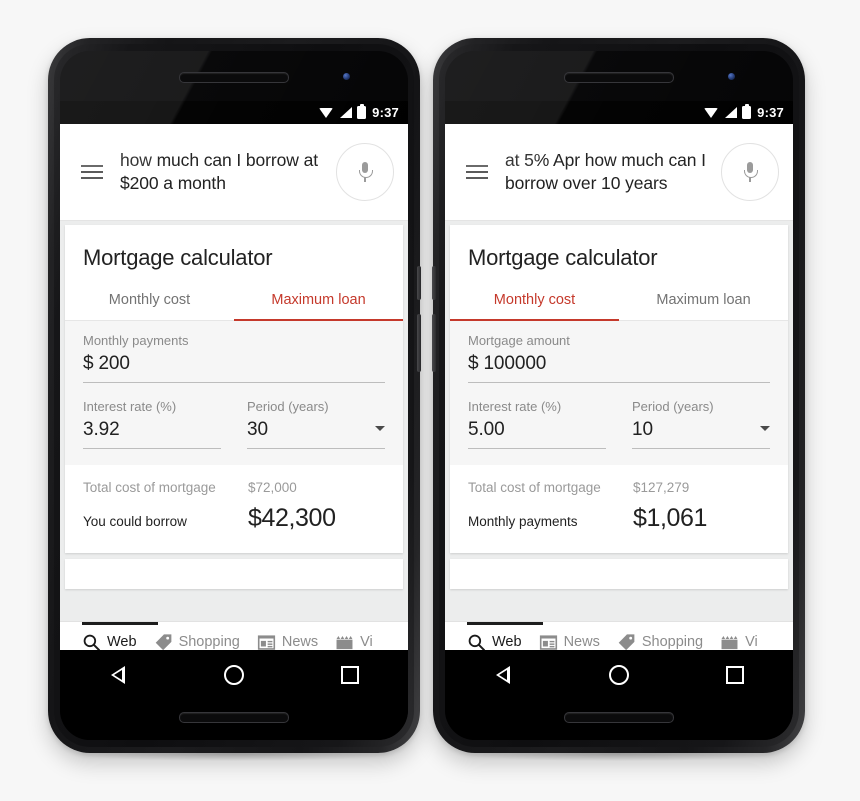 The image size is (860, 801). I want to click on total-cost-value: $127,279, so click(661, 487).